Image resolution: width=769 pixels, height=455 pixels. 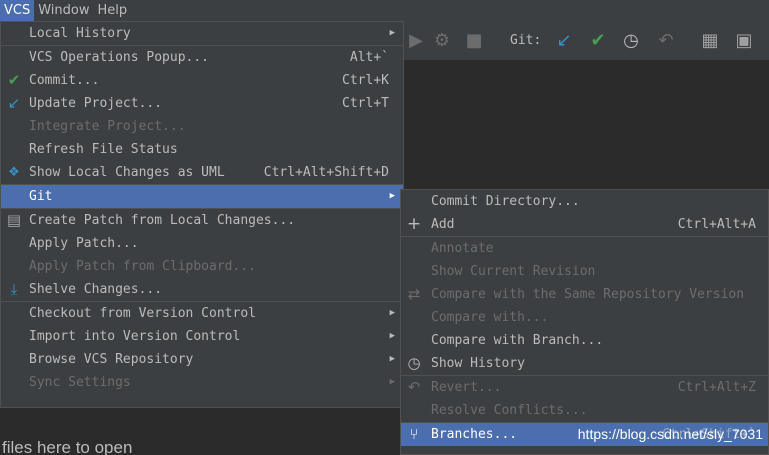 What do you see at coordinates (584, 224) in the screenshot?
I see `menu-item-add: + Add Ctrl+Alt+A` at bounding box center [584, 224].